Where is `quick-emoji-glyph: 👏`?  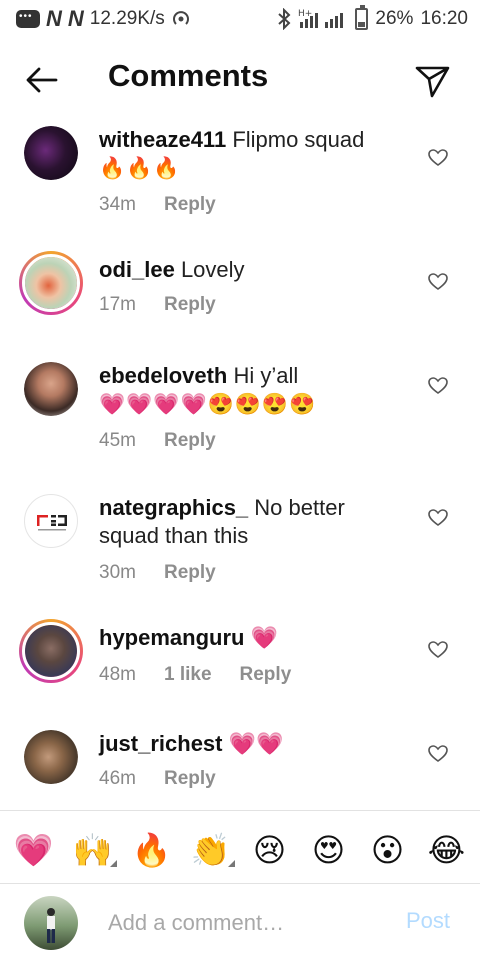
quick-emoji-glyph: 👏 is located at coordinates (210, 850).